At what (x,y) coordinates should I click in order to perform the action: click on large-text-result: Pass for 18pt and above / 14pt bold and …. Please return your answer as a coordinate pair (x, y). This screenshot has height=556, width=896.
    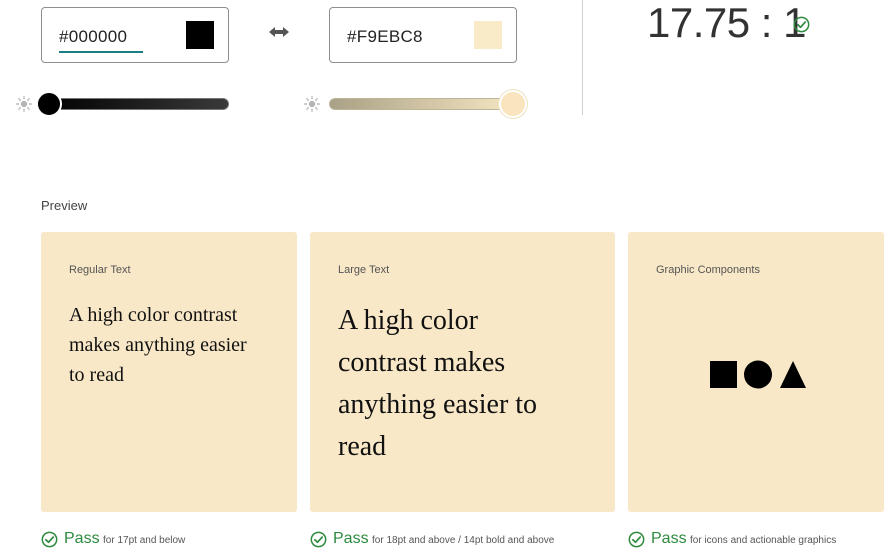
    Looking at the image, I should click on (460, 540).